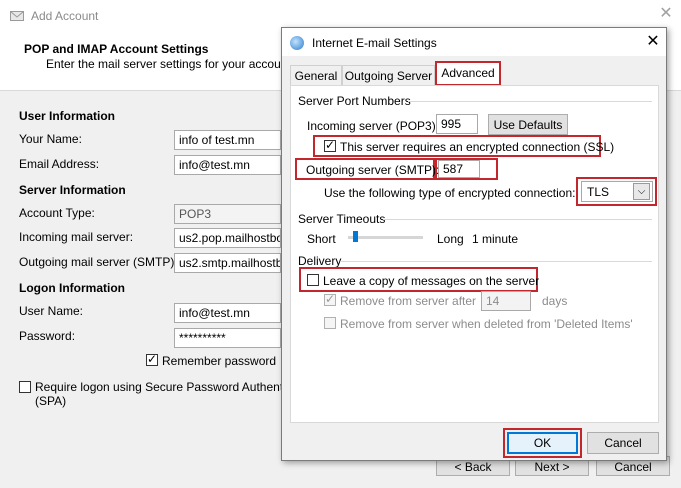 This screenshot has height=488, width=681. Describe the element at coordinates (555, 301) in the screenshot. I see `days-label: days` at that location.